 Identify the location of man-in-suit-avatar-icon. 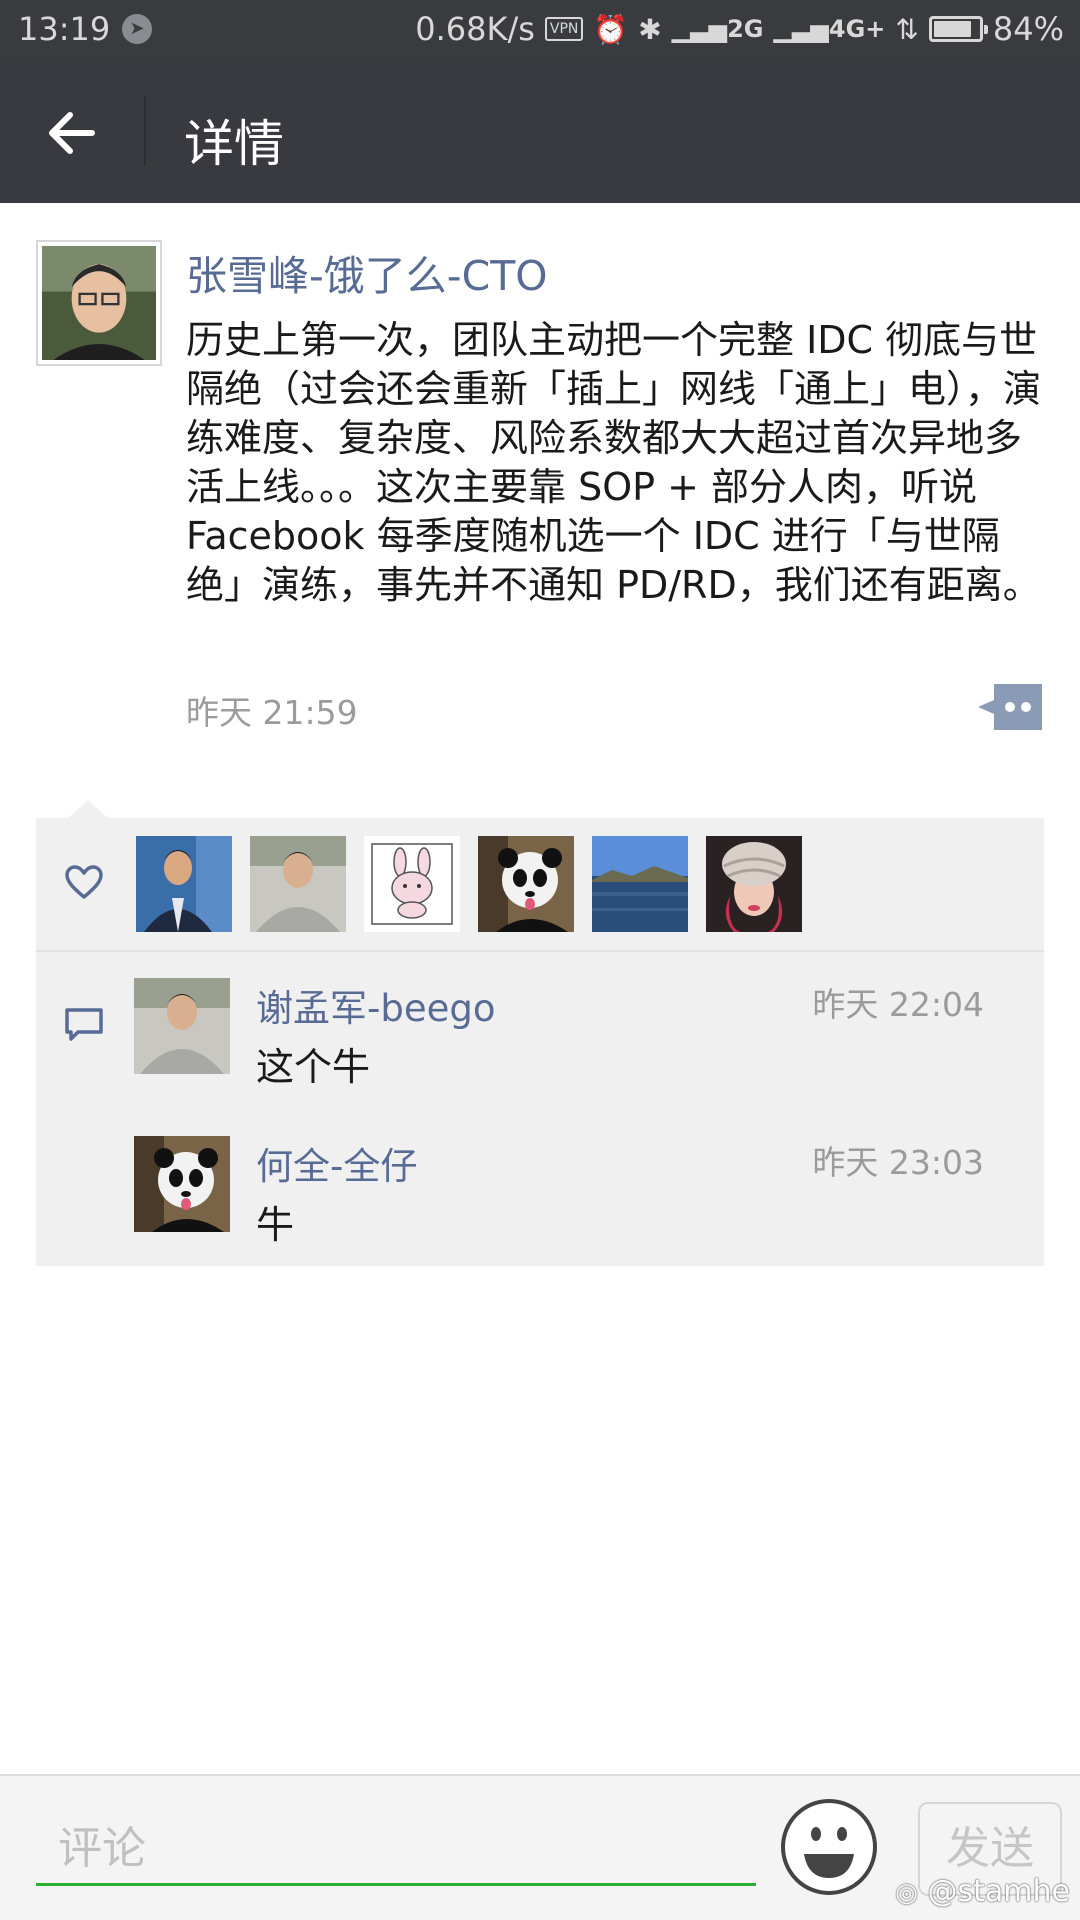
(184, 884).